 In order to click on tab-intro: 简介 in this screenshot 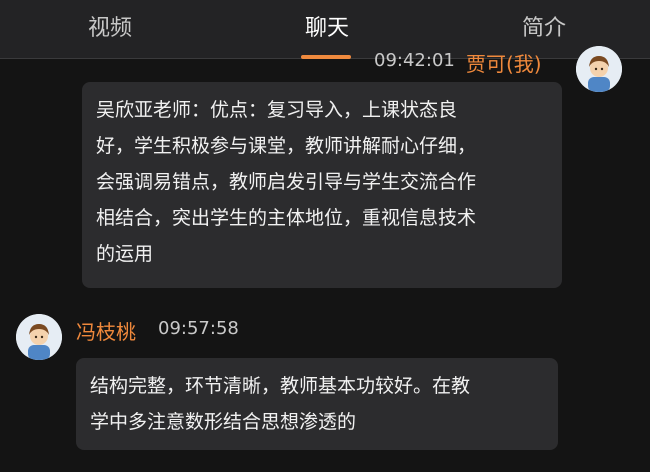, I will do `click(544, 25)`.